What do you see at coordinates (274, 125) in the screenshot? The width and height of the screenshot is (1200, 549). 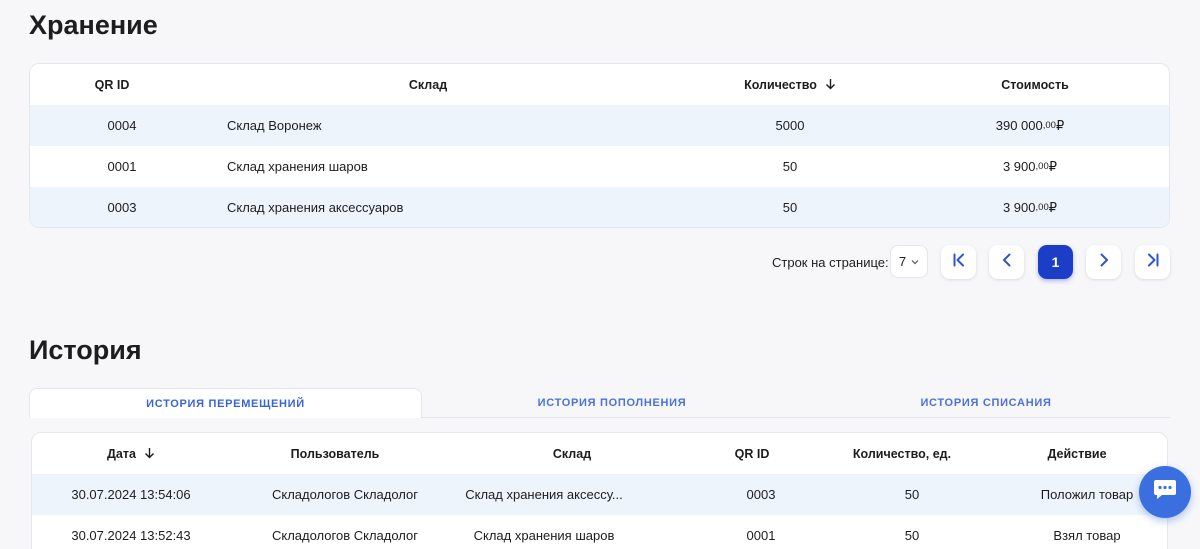 I see `warehouse-cell: Склад Воронеж` at bounding box center [274, 125].